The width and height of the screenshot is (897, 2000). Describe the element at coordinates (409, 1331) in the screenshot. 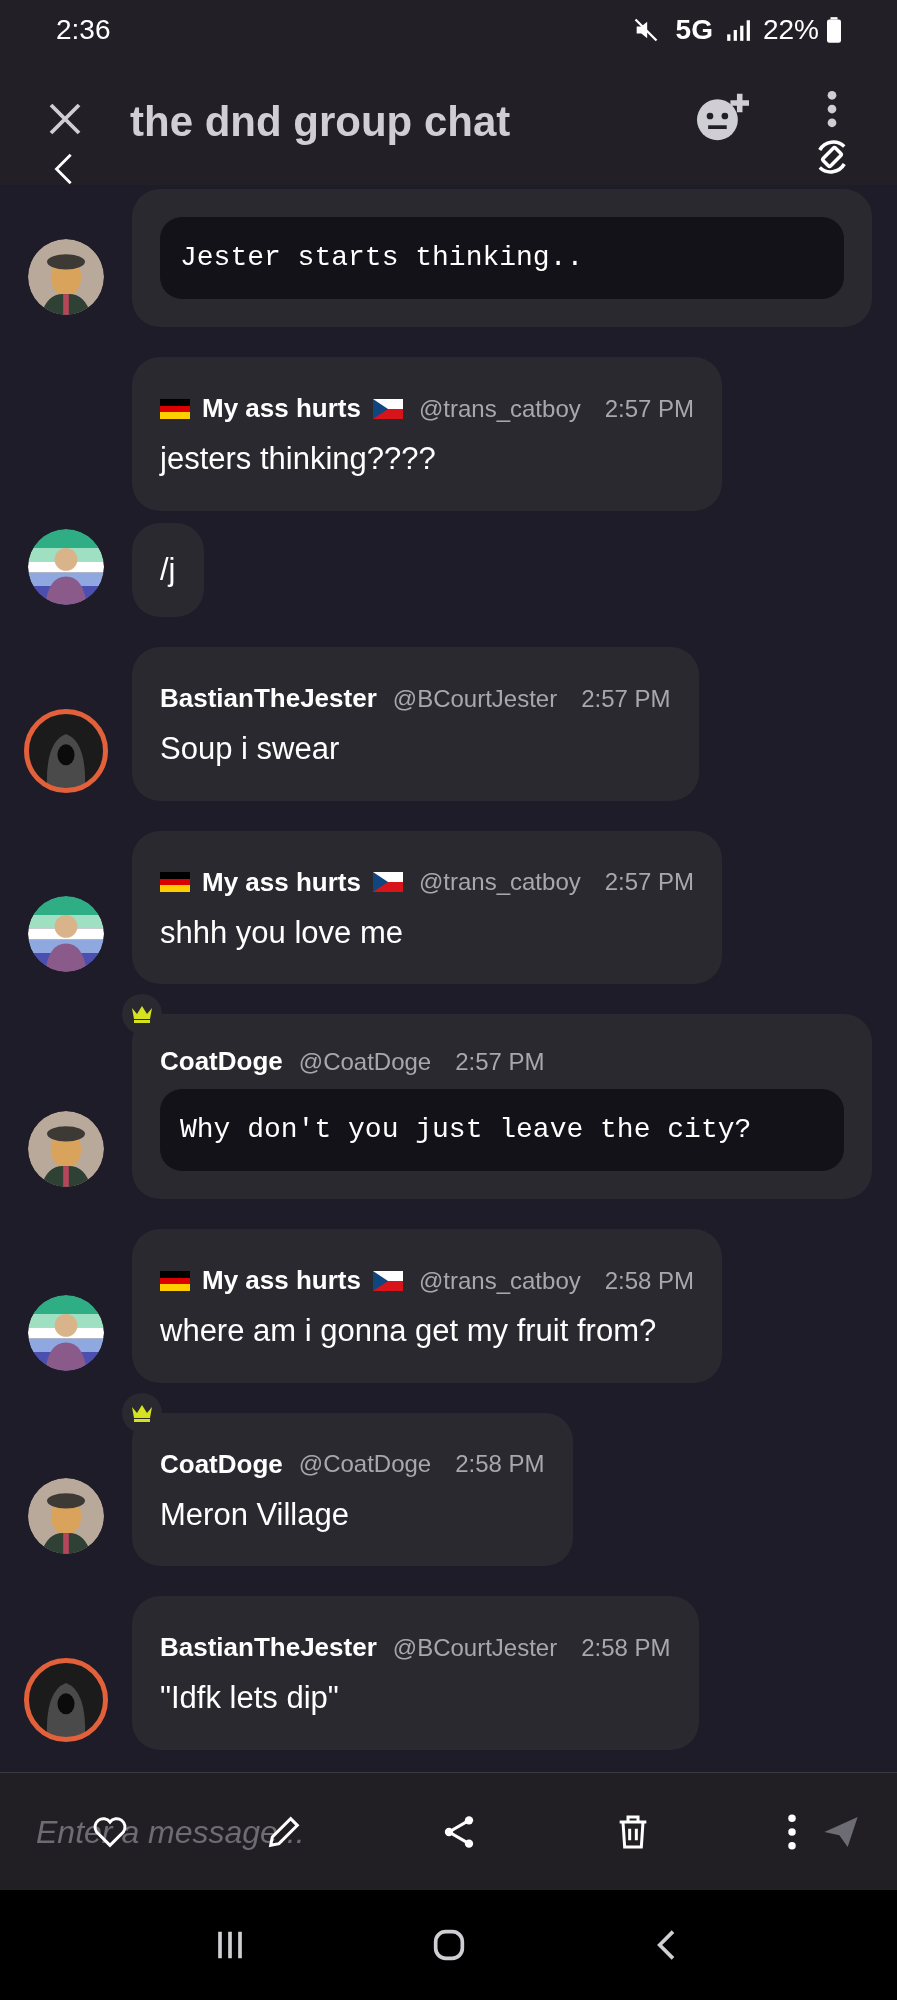

I see `message-text: where am i gonna get my fruit from?` at that location.